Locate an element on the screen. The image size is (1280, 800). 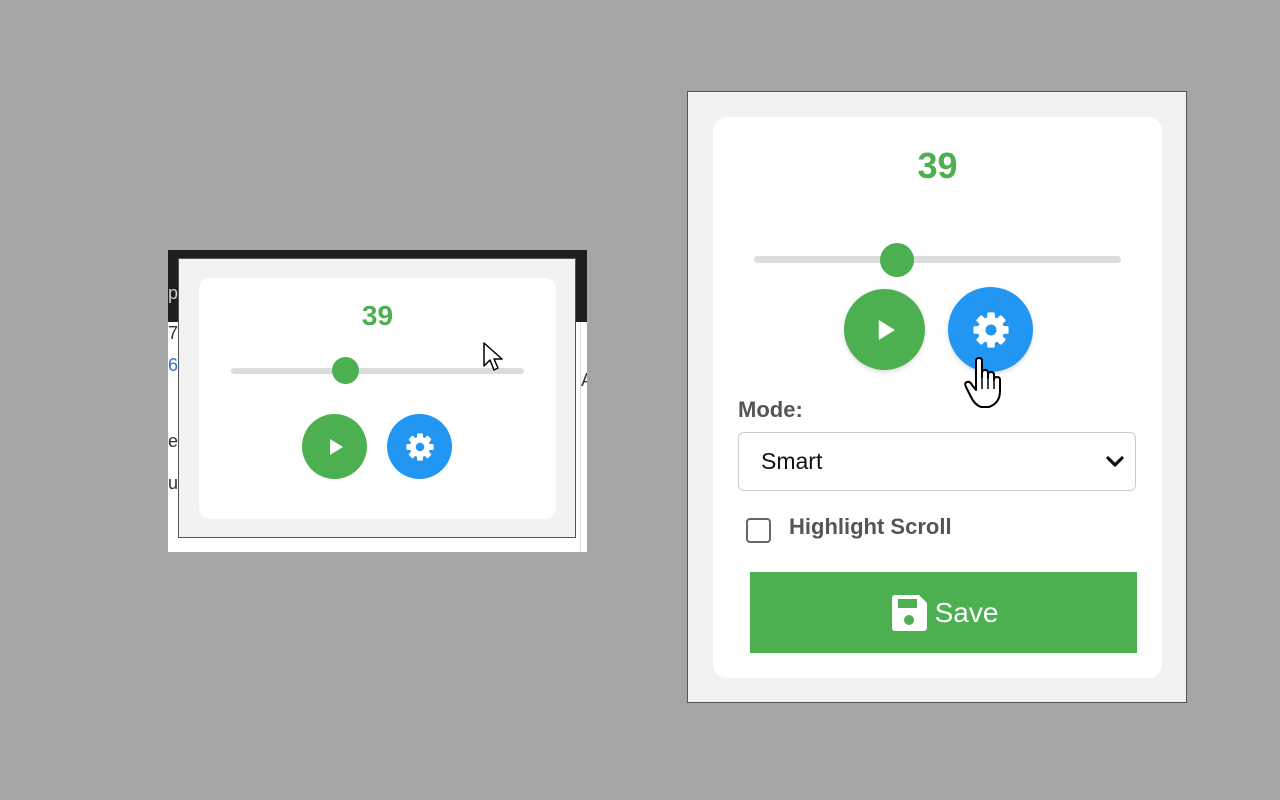
collapsed-popup: 39 is located at coordinates (377, 398).